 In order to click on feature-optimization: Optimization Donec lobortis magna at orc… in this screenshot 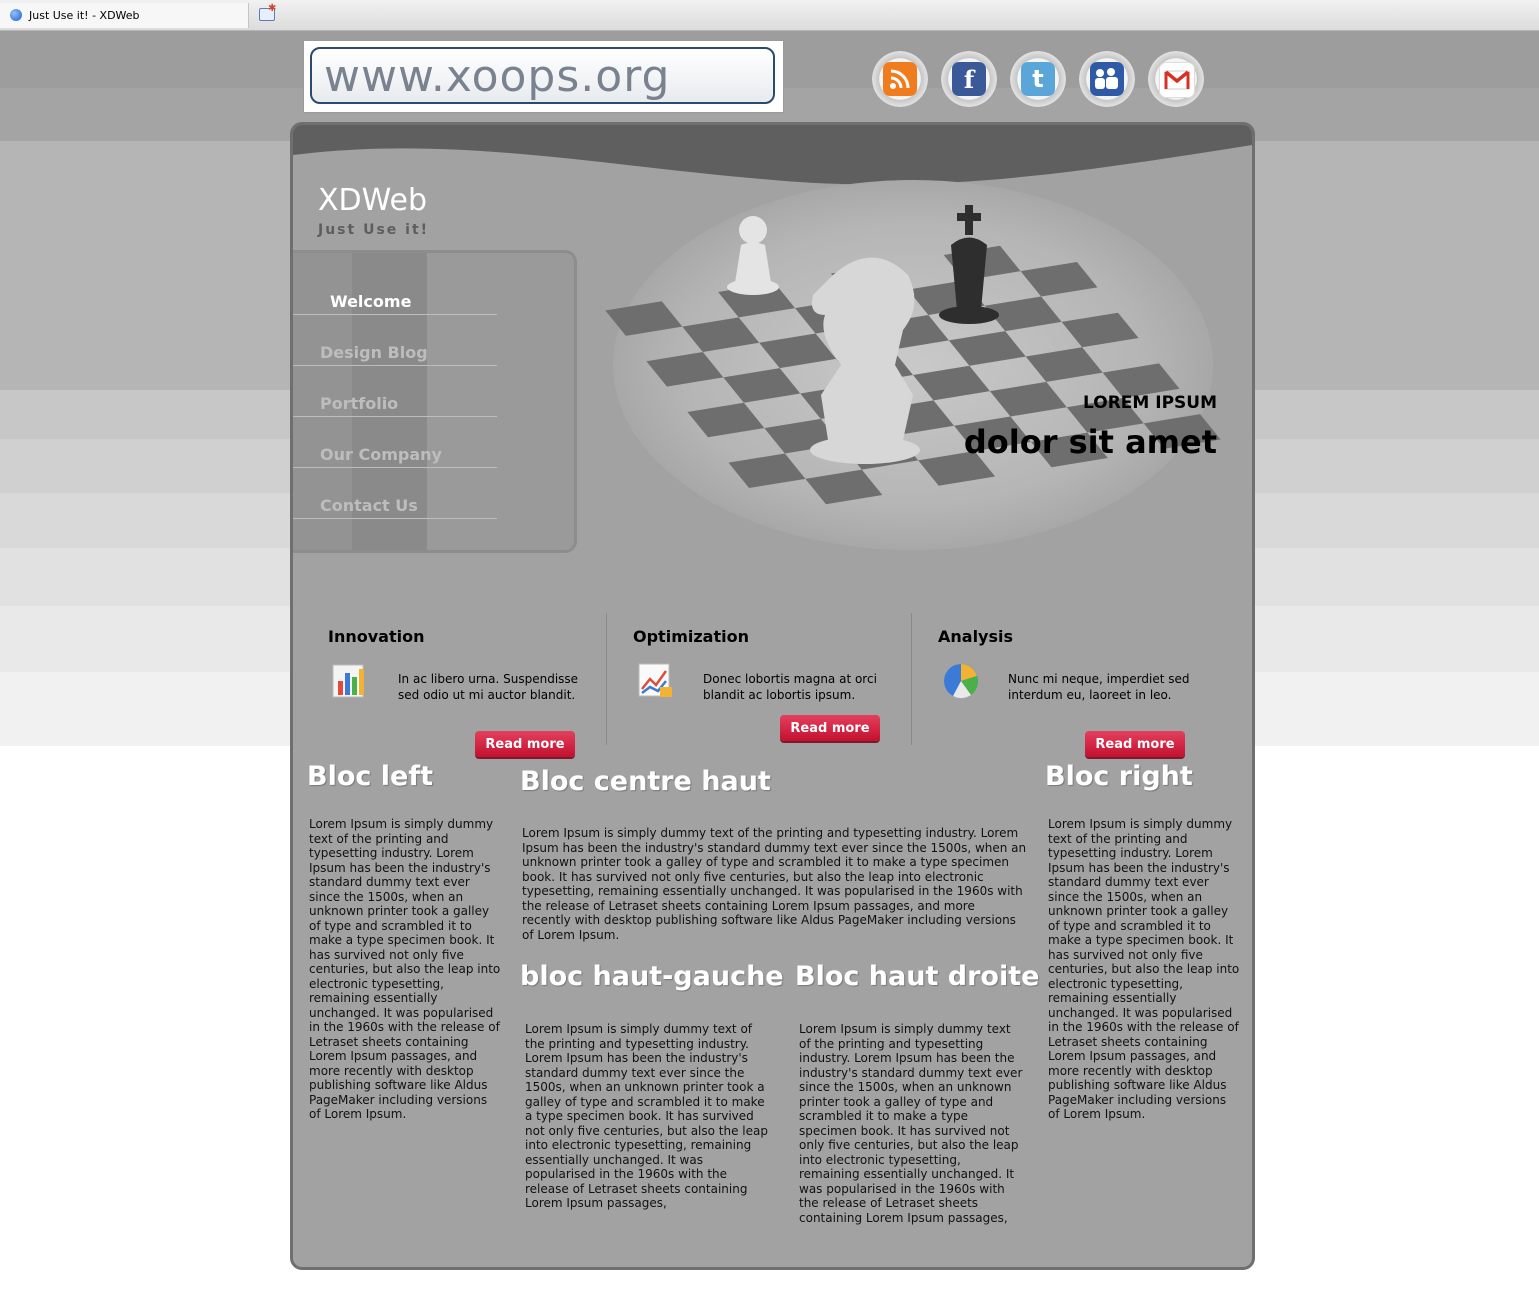, I will do `click(750, 679)`.